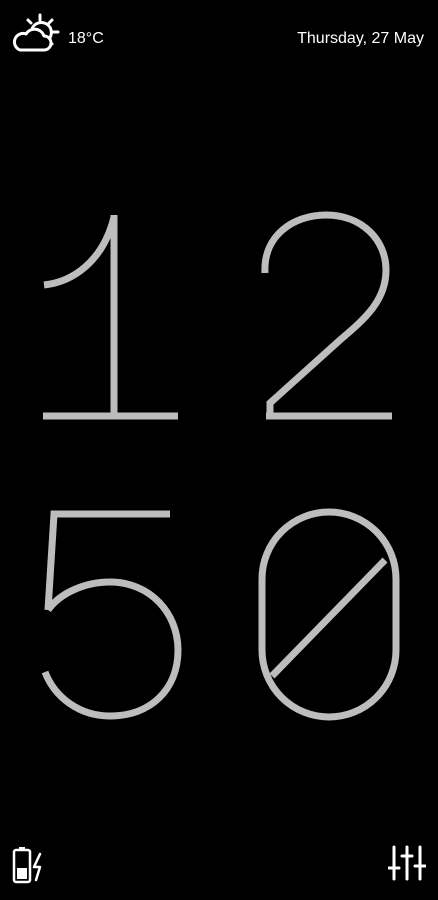 The image size is (438, 900). I want to click on battery-charging-icon, so click(27, 865).